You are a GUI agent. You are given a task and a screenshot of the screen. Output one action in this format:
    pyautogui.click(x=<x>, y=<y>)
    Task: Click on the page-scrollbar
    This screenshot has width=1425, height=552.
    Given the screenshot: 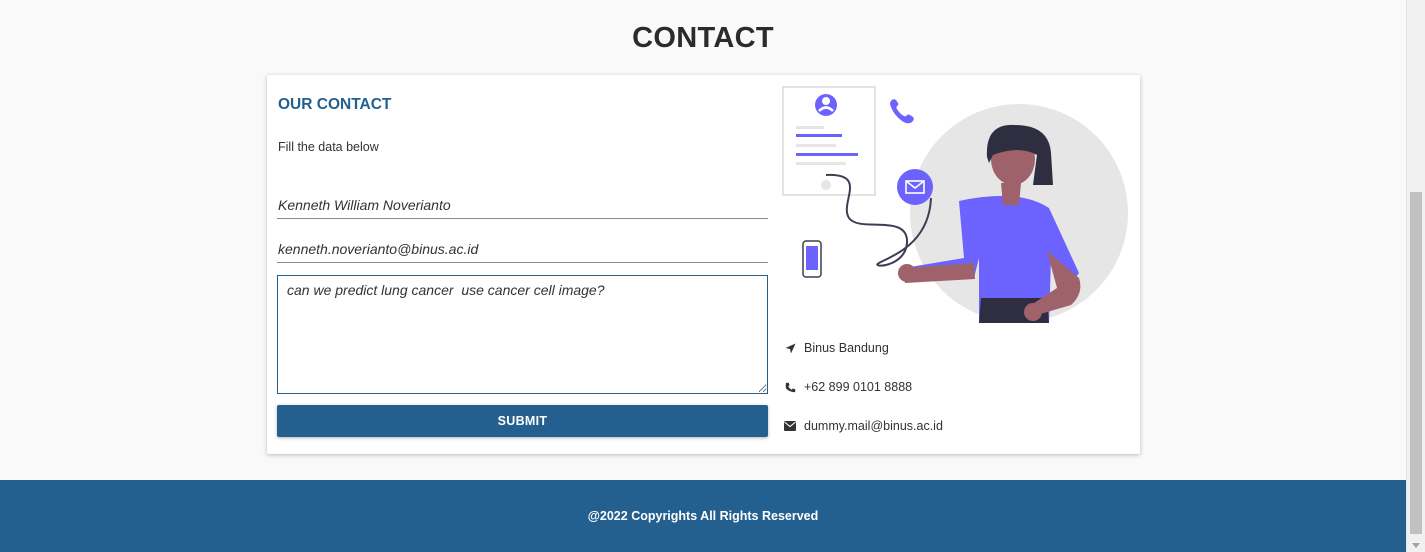 What is the action you would take?
    pyautogui.click(x=1415, y=276)
    